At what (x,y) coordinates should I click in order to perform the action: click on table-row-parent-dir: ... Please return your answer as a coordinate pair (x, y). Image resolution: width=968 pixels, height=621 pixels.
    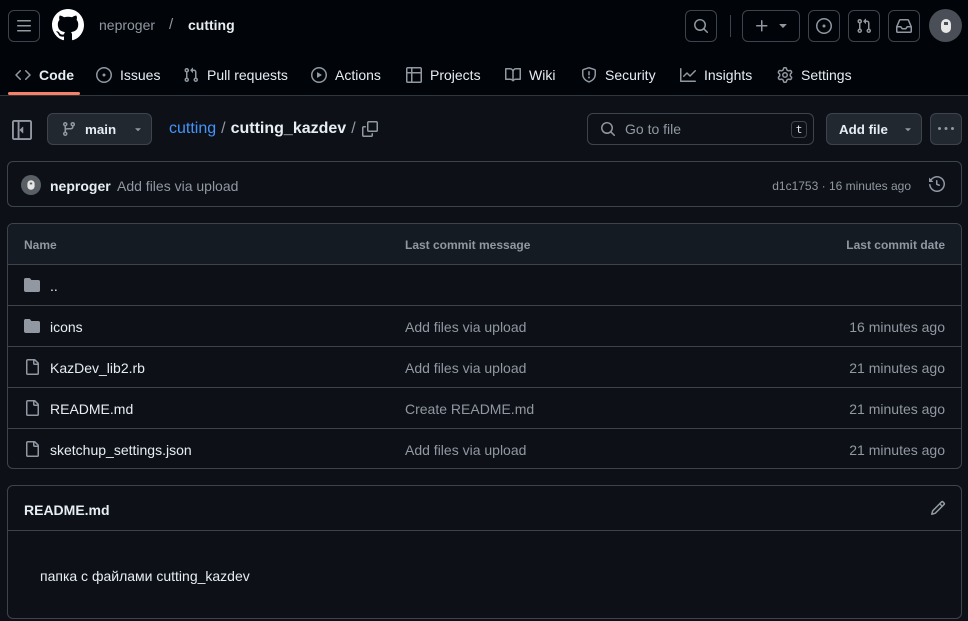
    Looking at the image, I should click on (484, 285).